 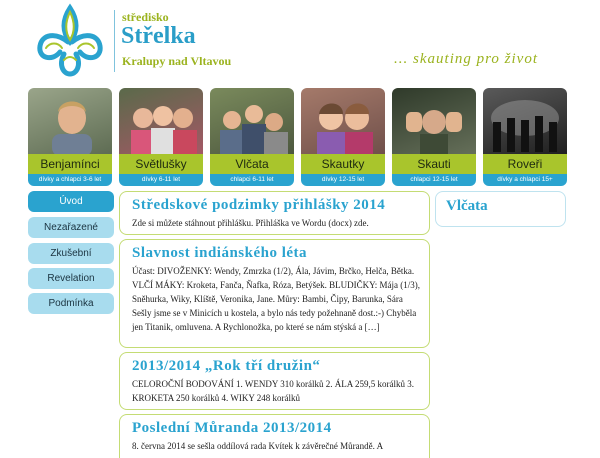 I want to click on category-label: Roveři, so click(x=525, y=164).